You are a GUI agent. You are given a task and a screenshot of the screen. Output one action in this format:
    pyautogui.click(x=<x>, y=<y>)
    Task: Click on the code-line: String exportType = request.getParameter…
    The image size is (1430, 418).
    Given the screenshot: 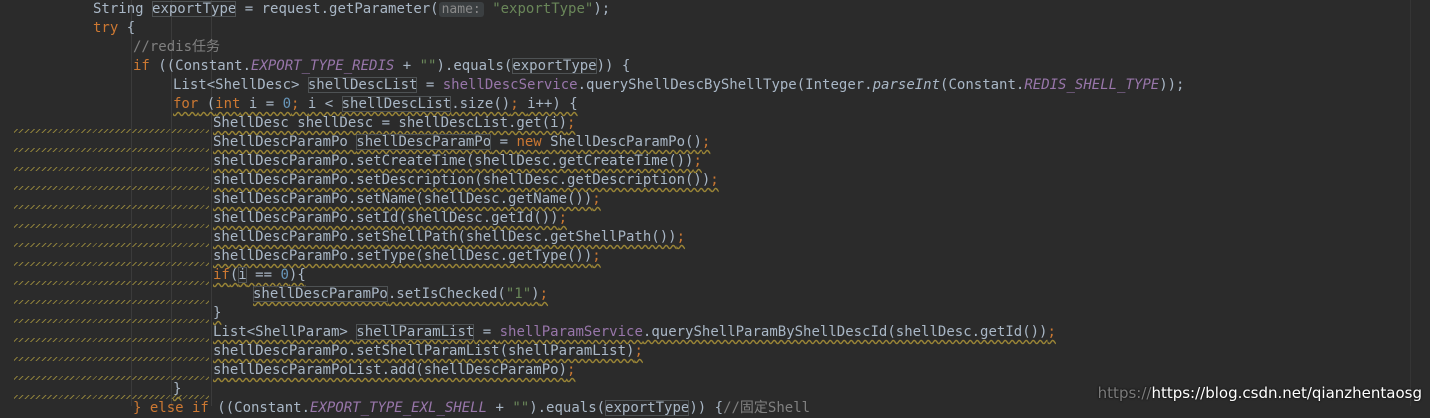 What is the action you would take?
    pyautogui.click(x=351, y=9)
    